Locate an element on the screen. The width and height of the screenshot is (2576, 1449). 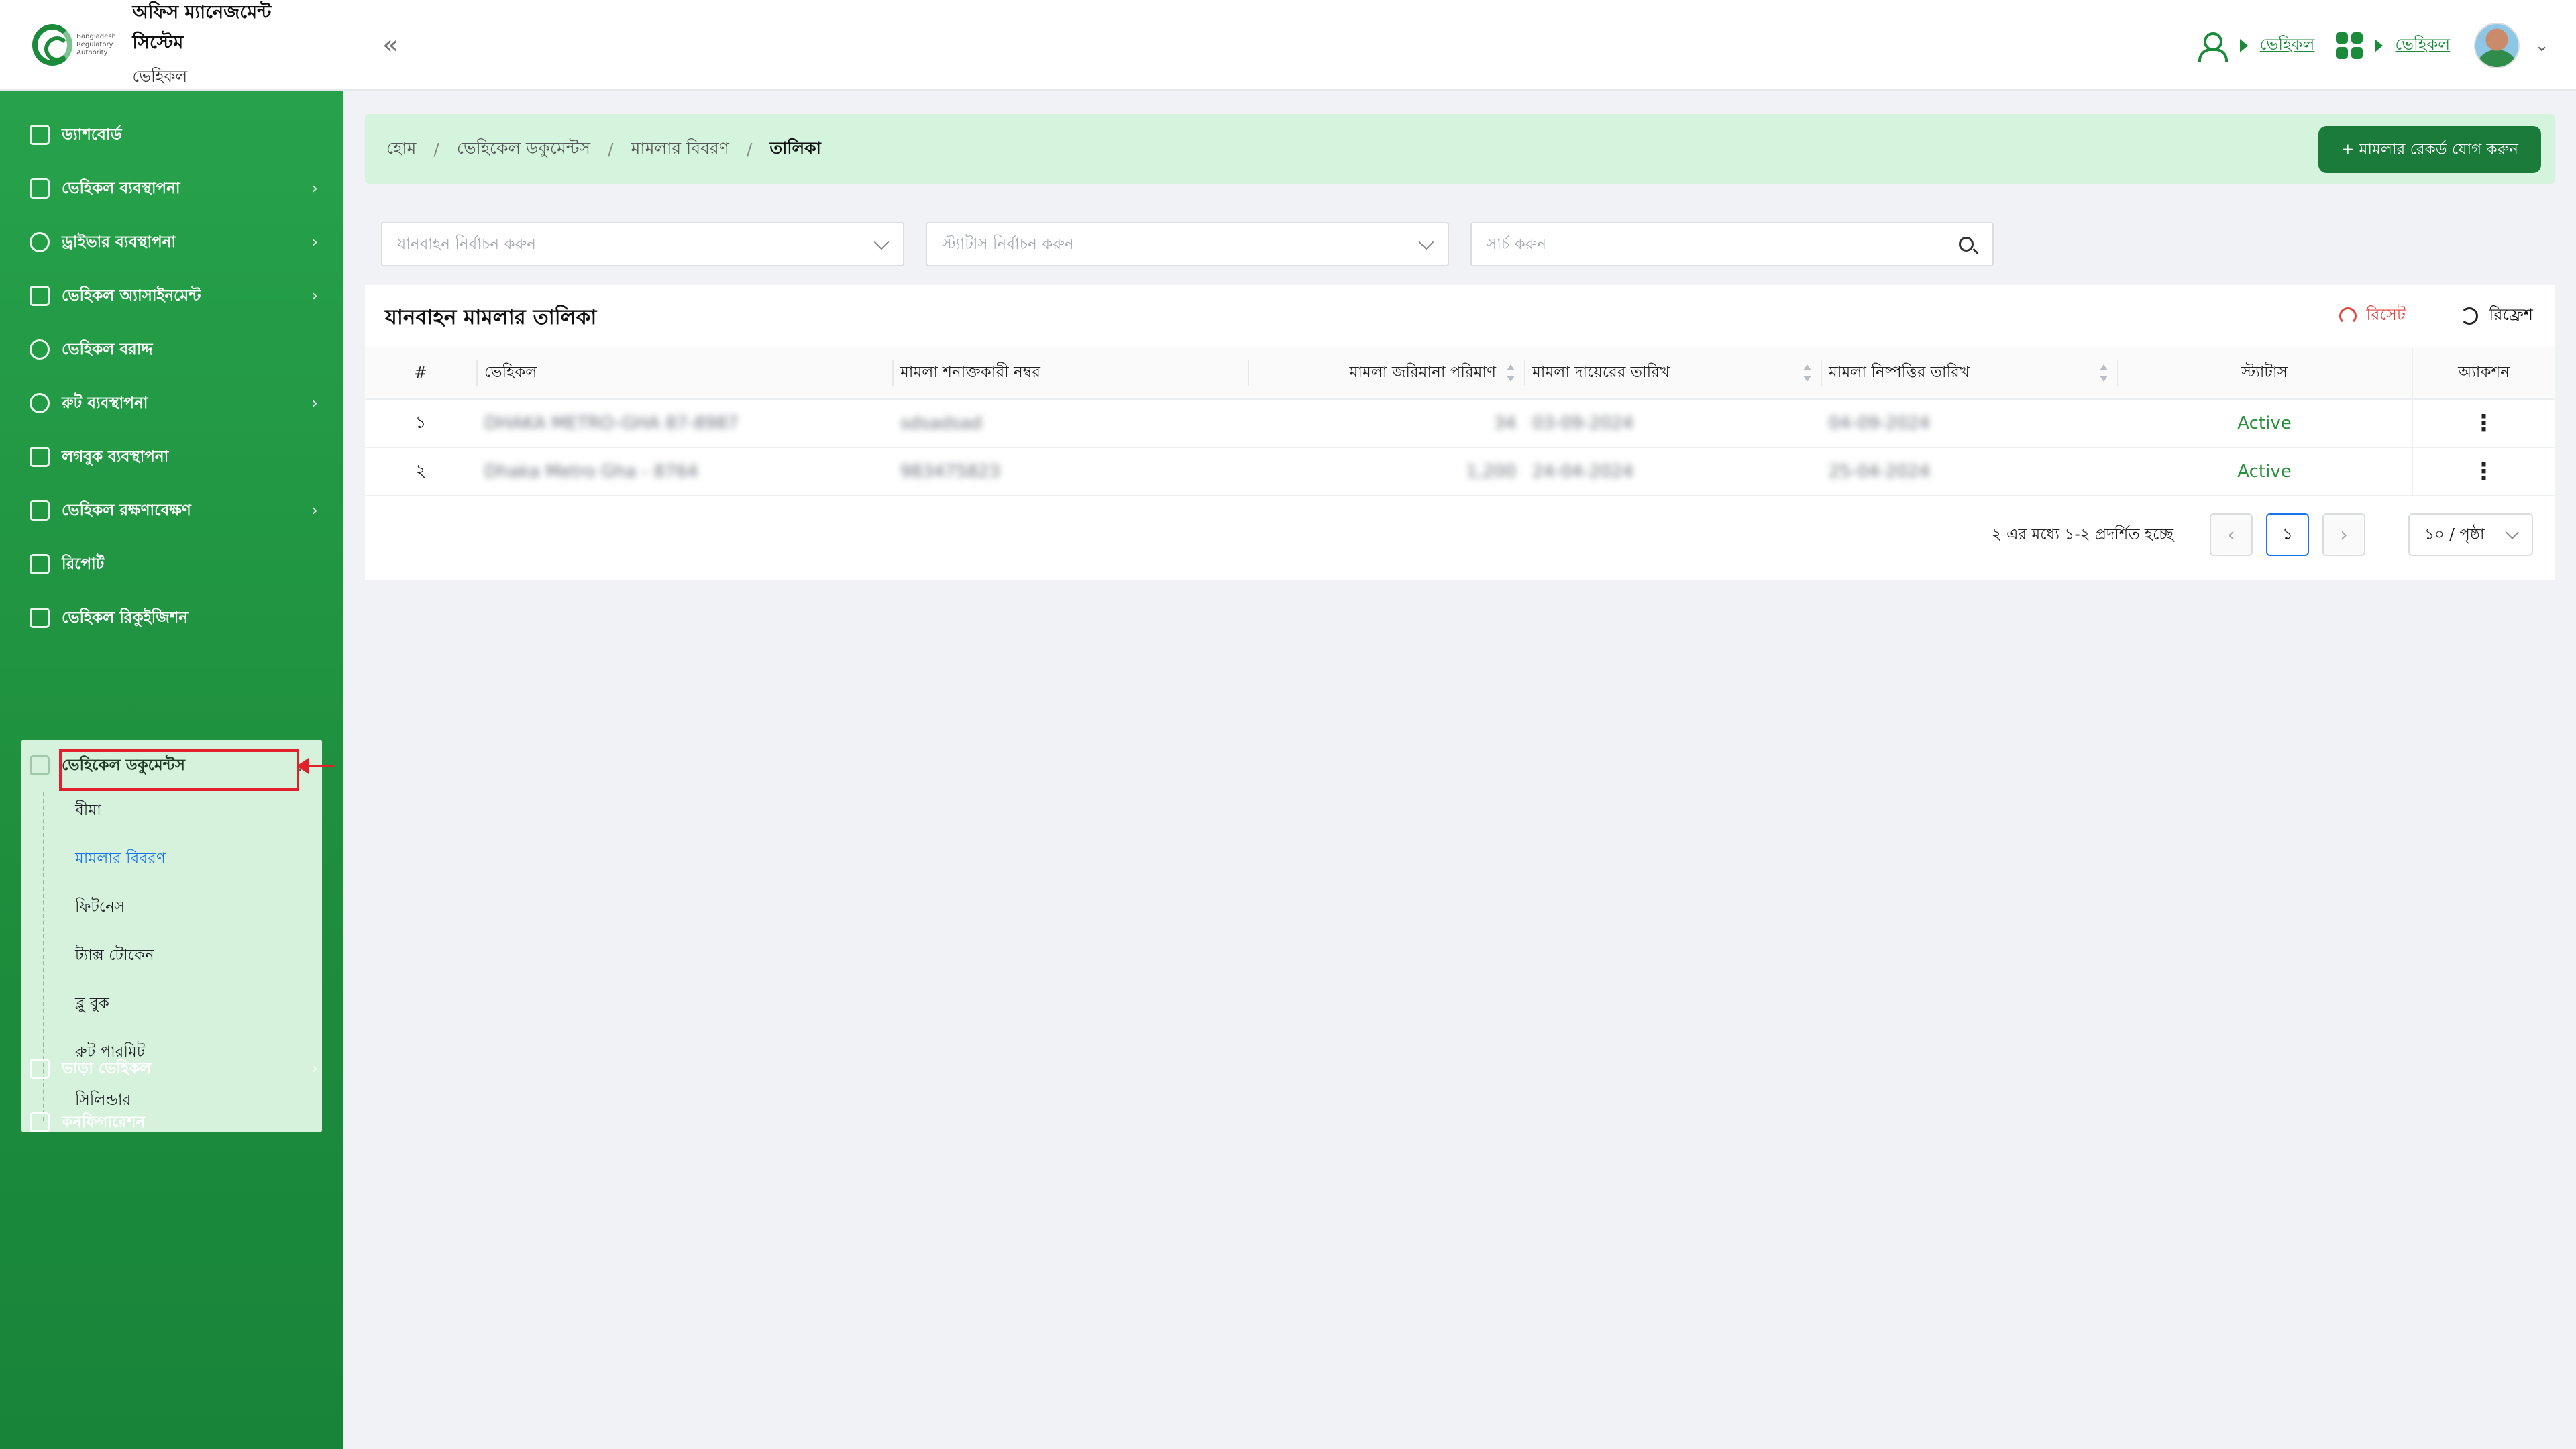
col-header-index: # is located at coordinates (420, 373).